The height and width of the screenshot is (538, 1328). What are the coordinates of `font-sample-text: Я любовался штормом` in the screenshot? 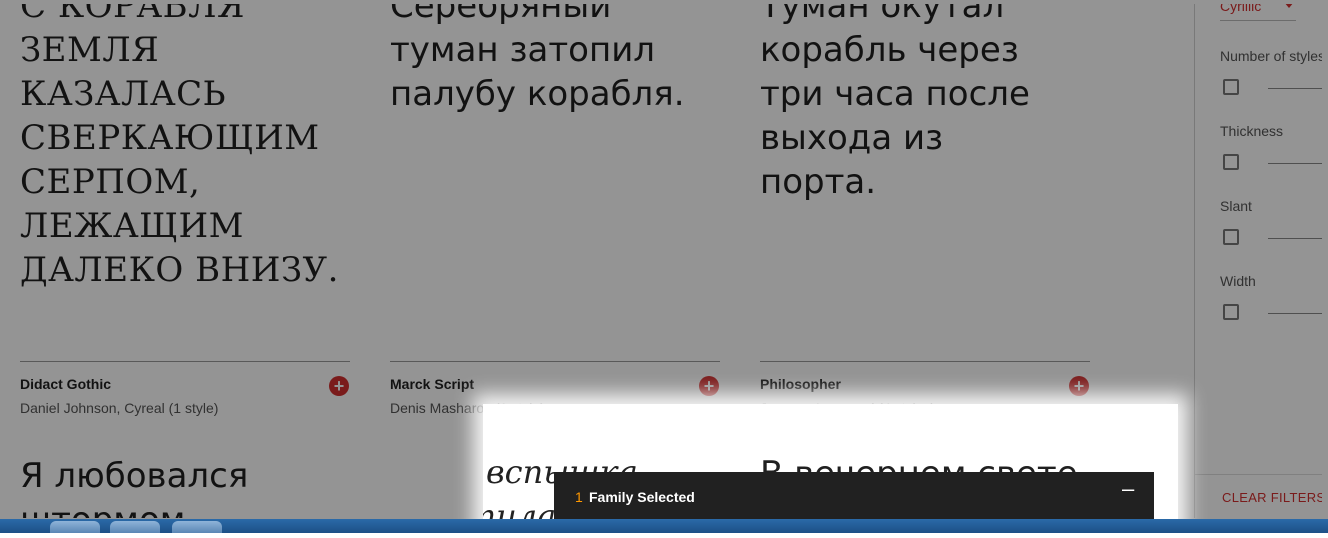 It's located at (134, 486).